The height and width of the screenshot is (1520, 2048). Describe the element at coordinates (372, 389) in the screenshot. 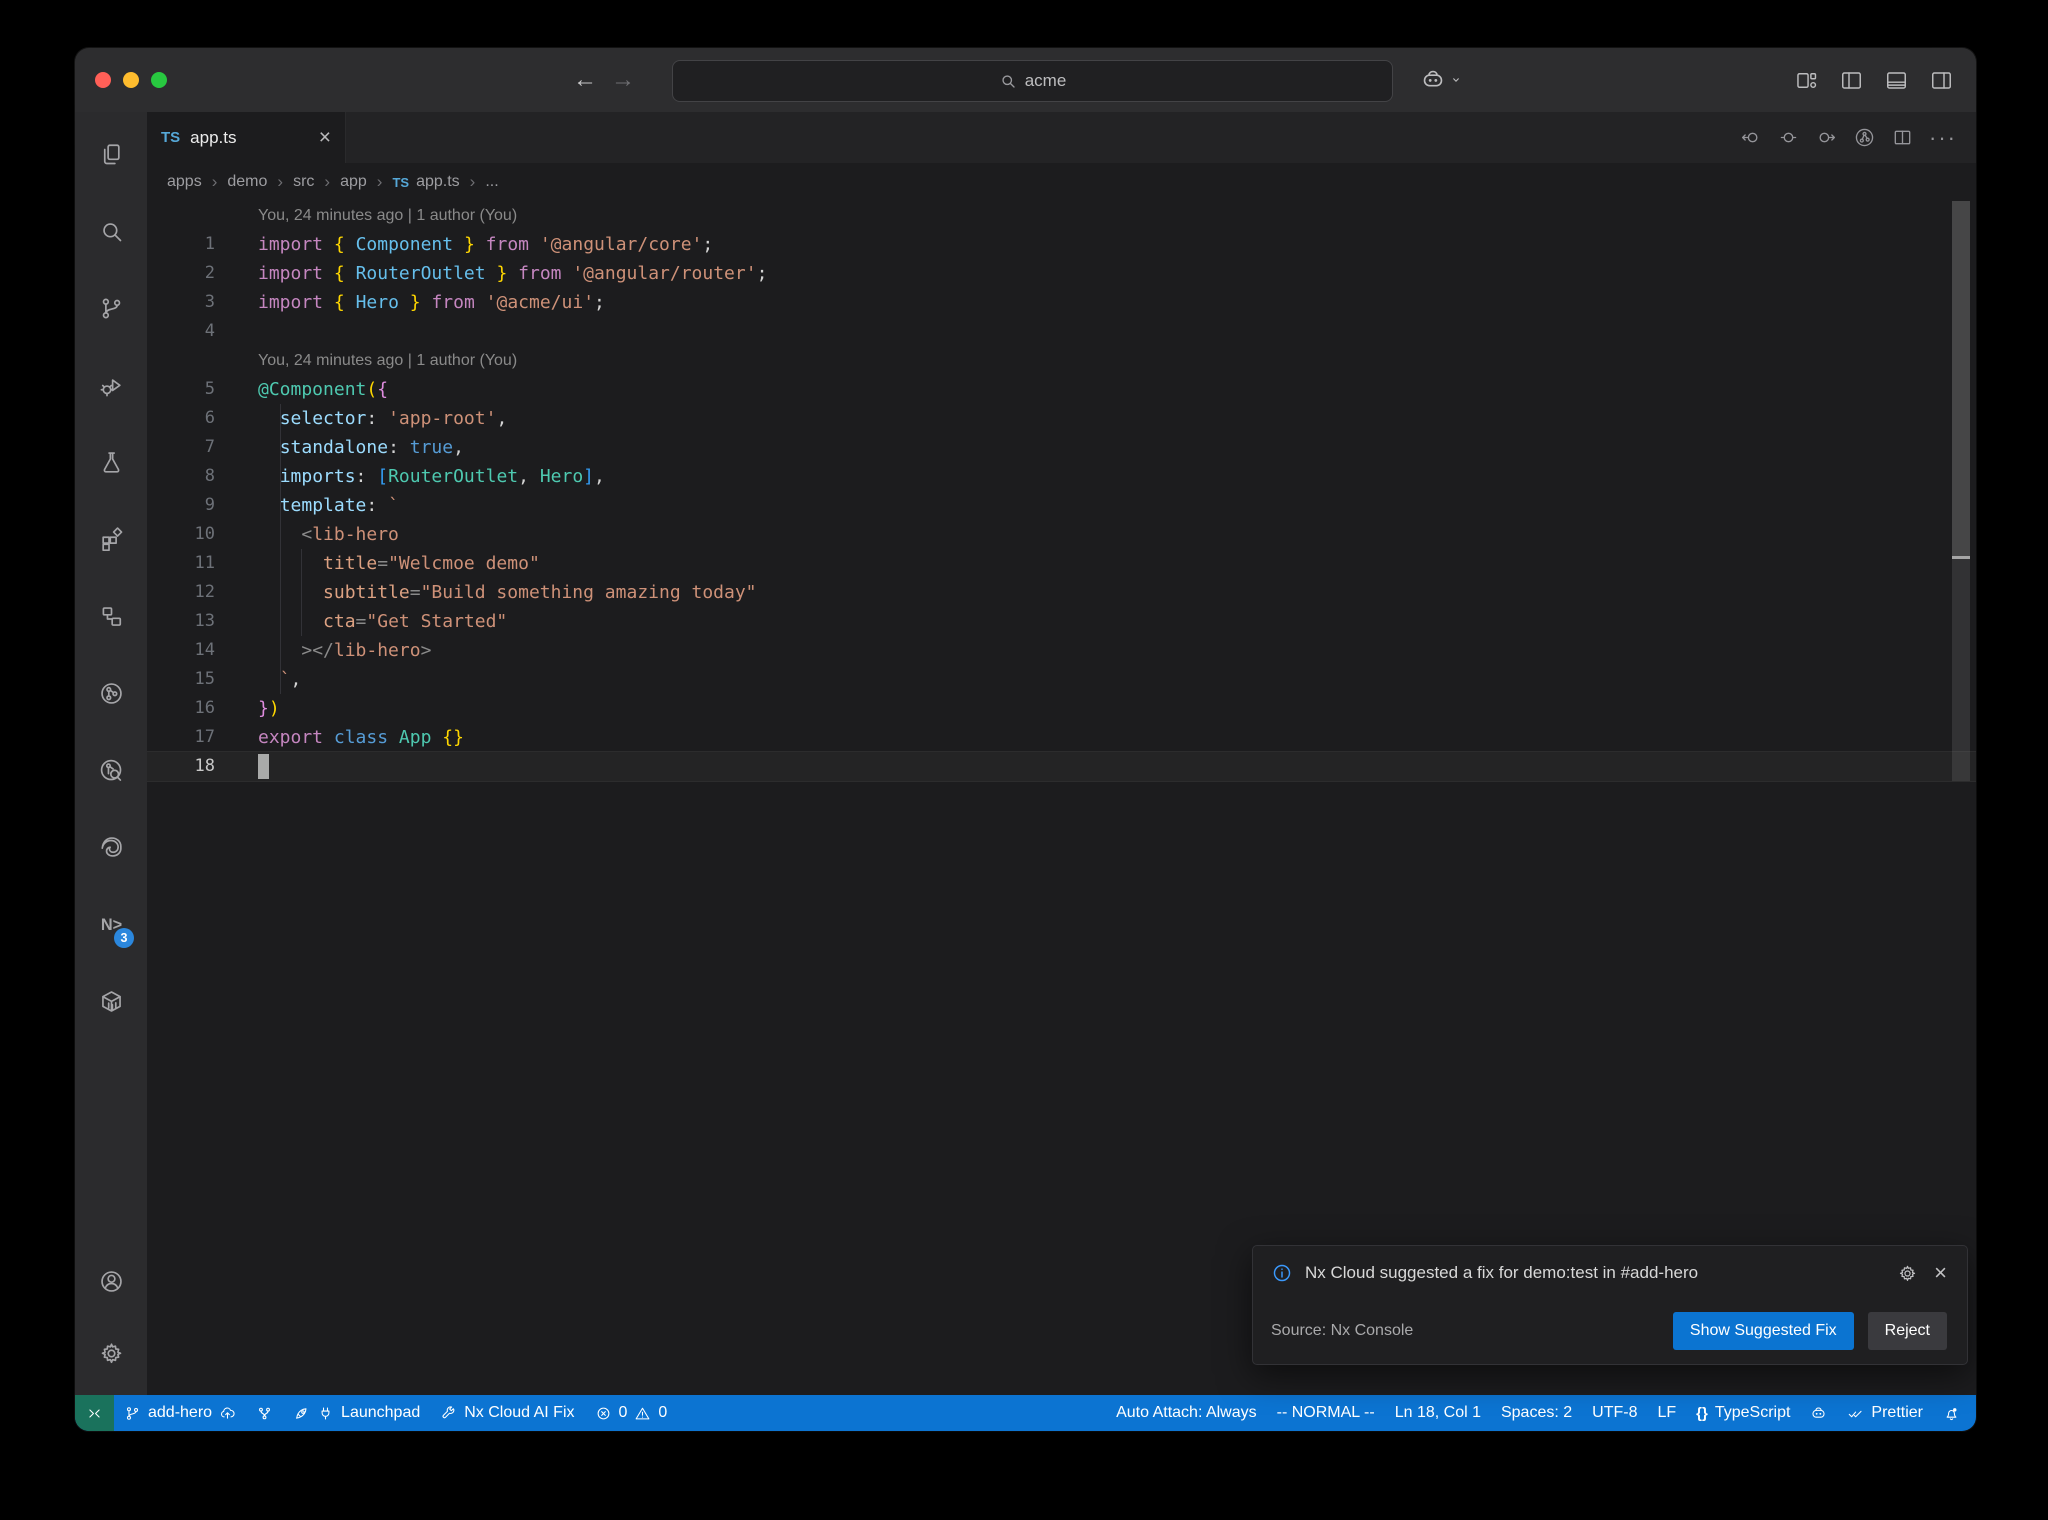

I see `token: (` at that location.